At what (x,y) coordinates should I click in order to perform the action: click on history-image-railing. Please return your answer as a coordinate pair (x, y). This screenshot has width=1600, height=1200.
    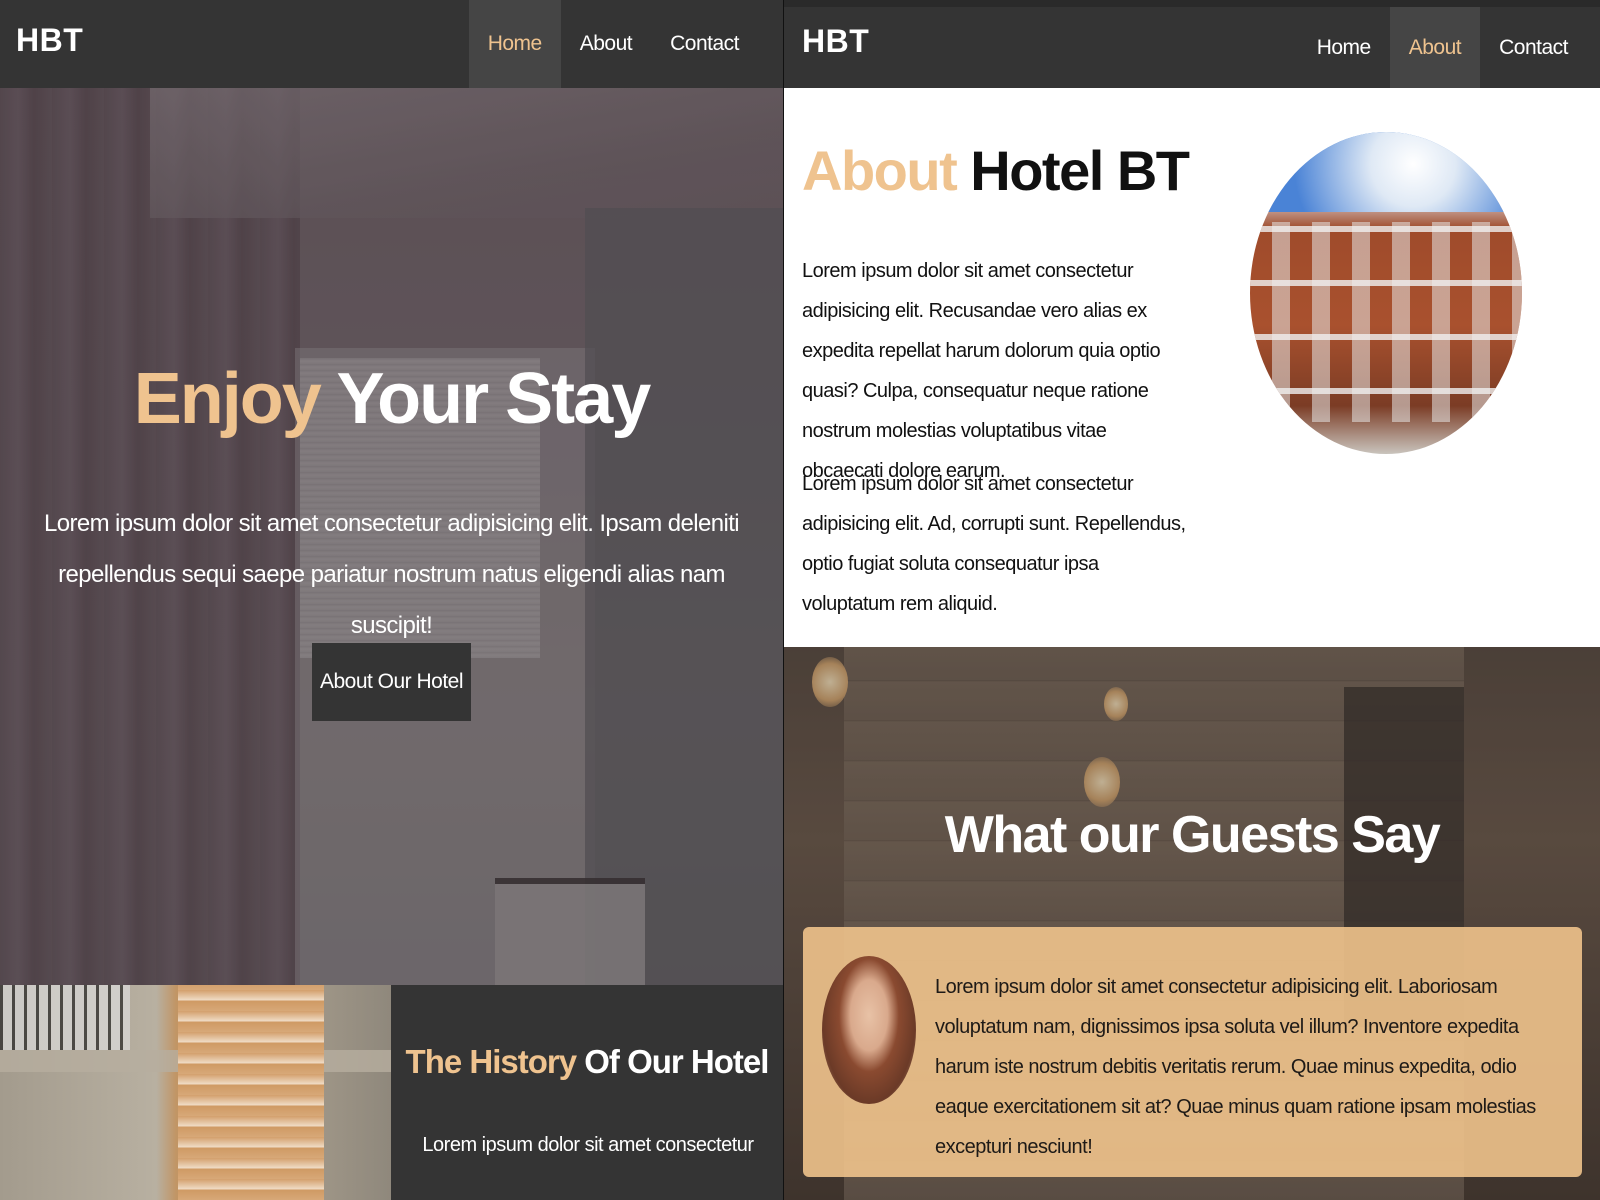
    Looking at the image, I should click on (65, 1017).